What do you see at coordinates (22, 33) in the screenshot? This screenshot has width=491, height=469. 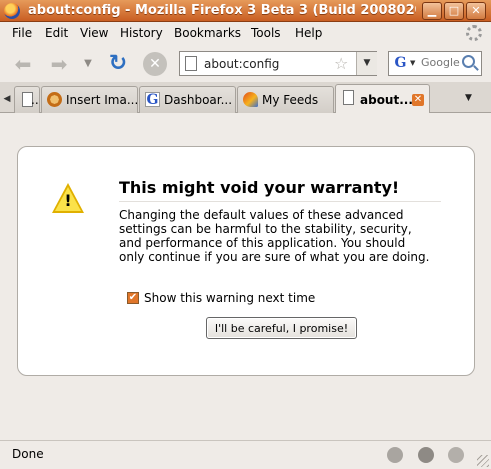 I see `menu-file: File` at bounding box center [22, 33].